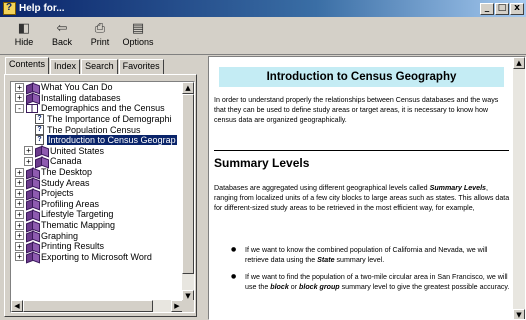 The image size is (526, 320). I want to click on tree-item: + Thematic Mapping, so click(97, 225).